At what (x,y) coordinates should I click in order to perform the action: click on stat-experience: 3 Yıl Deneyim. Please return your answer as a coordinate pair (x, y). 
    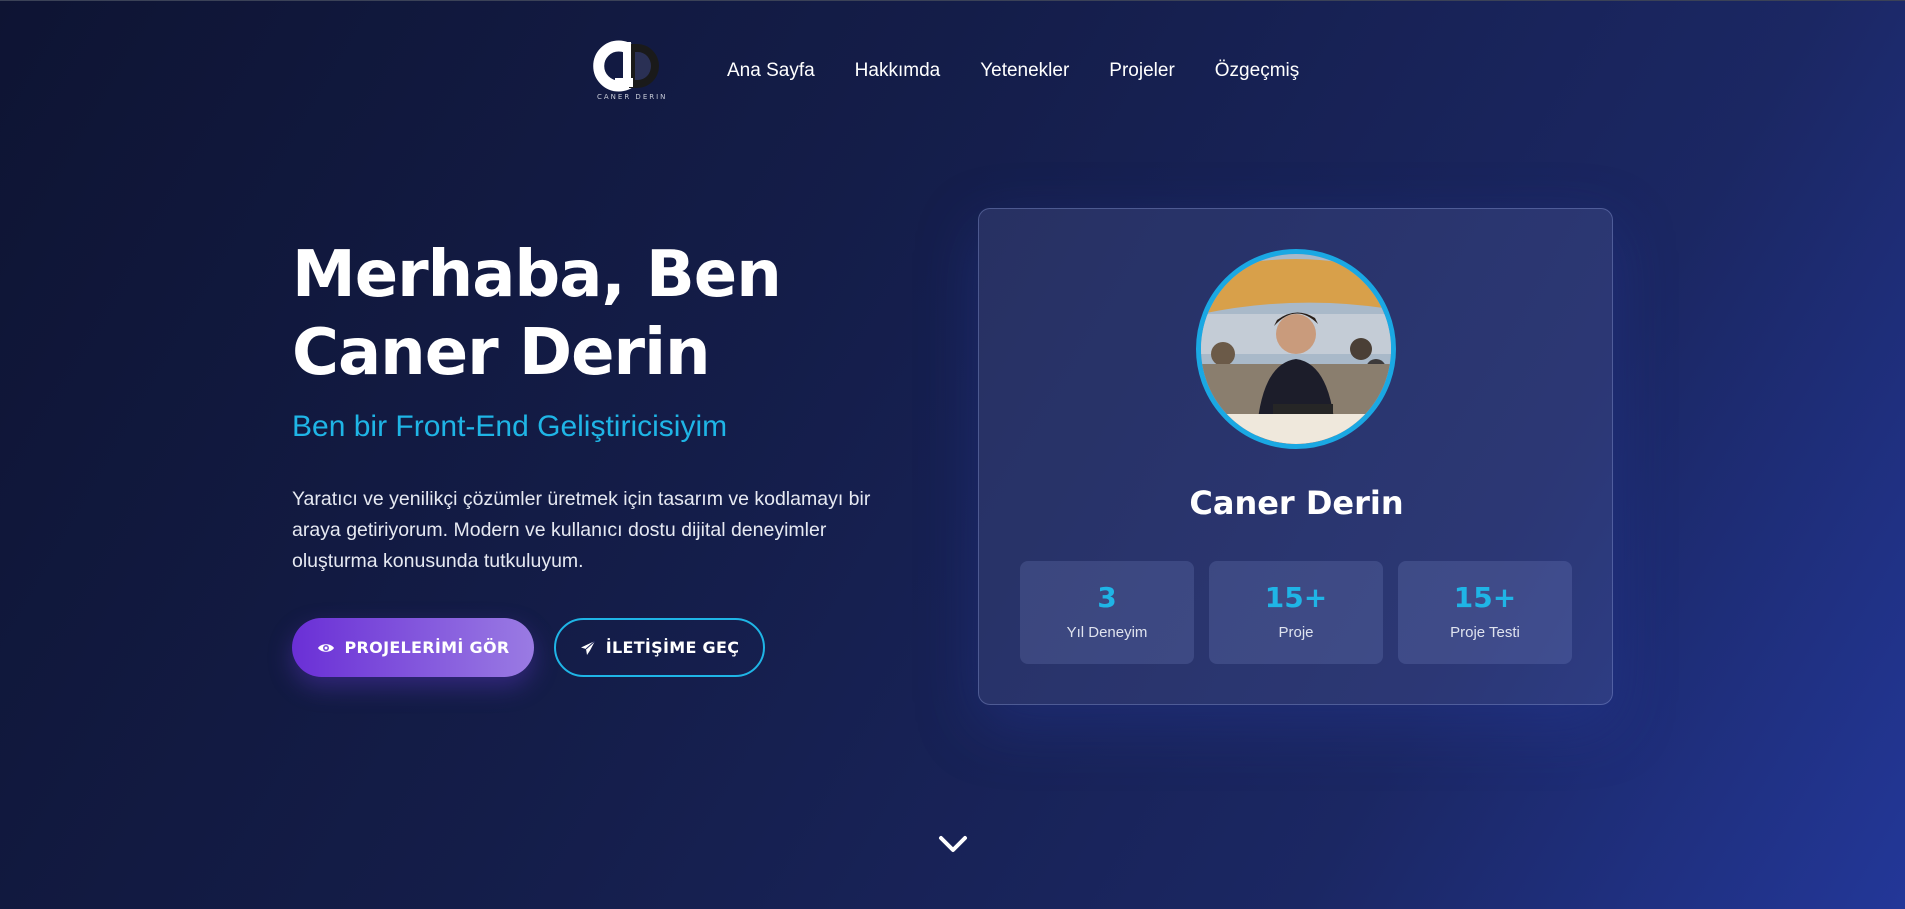
    Looking at the image, I should click on (1107, 612).